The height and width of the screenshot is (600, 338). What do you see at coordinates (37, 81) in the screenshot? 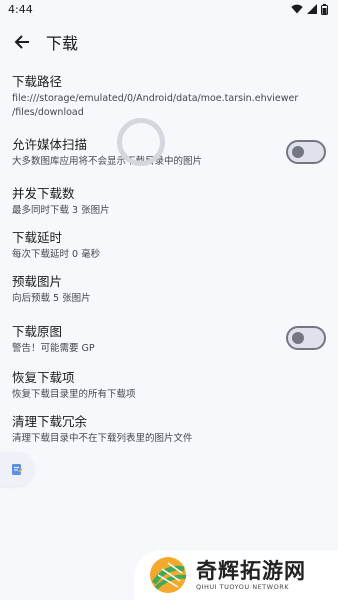
I see `pref-title: 下载路径` at bounding box center [37, 81].